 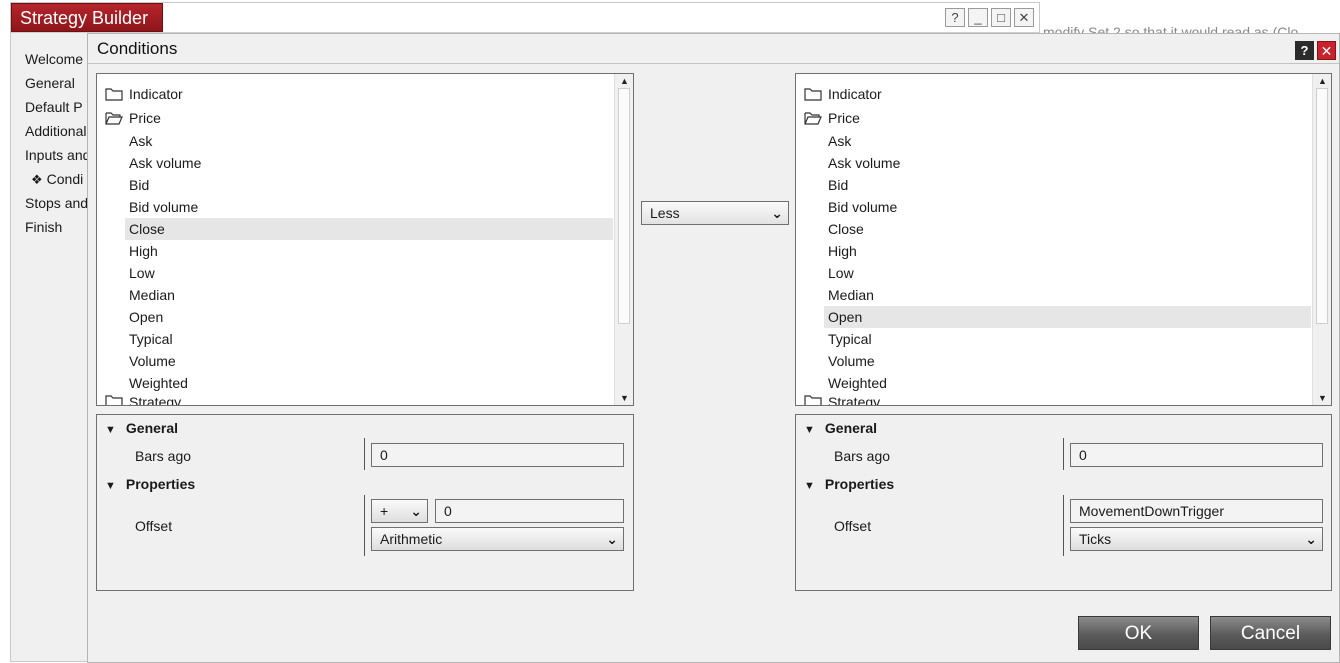 I want to click on operator-select: Less ⌄, so click(x=715, y=213).